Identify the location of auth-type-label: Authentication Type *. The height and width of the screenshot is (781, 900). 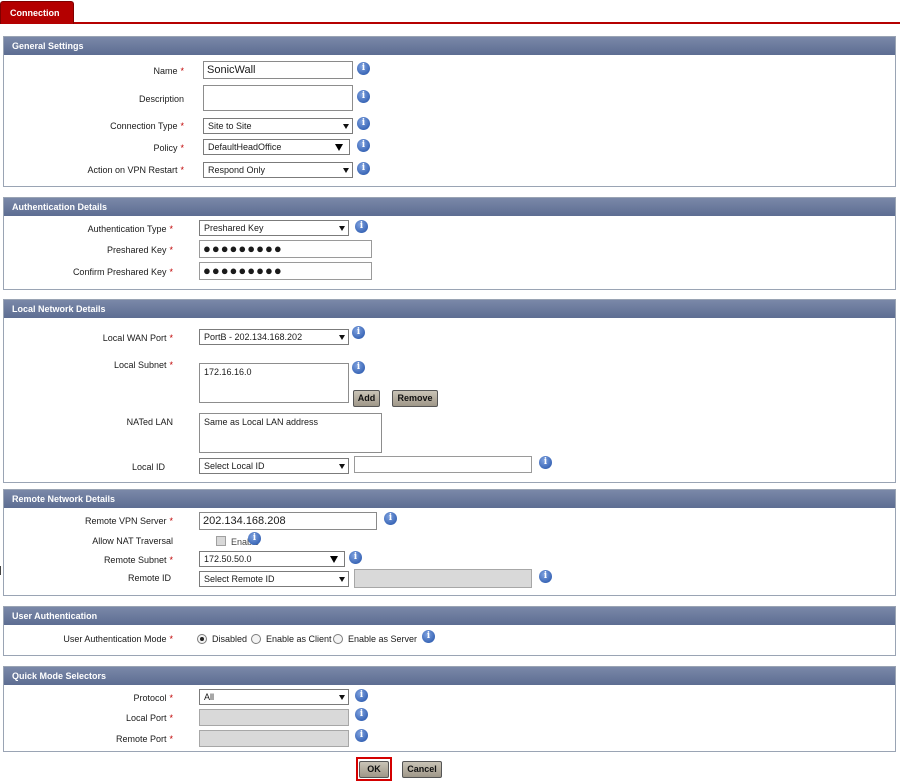
(130, 229).